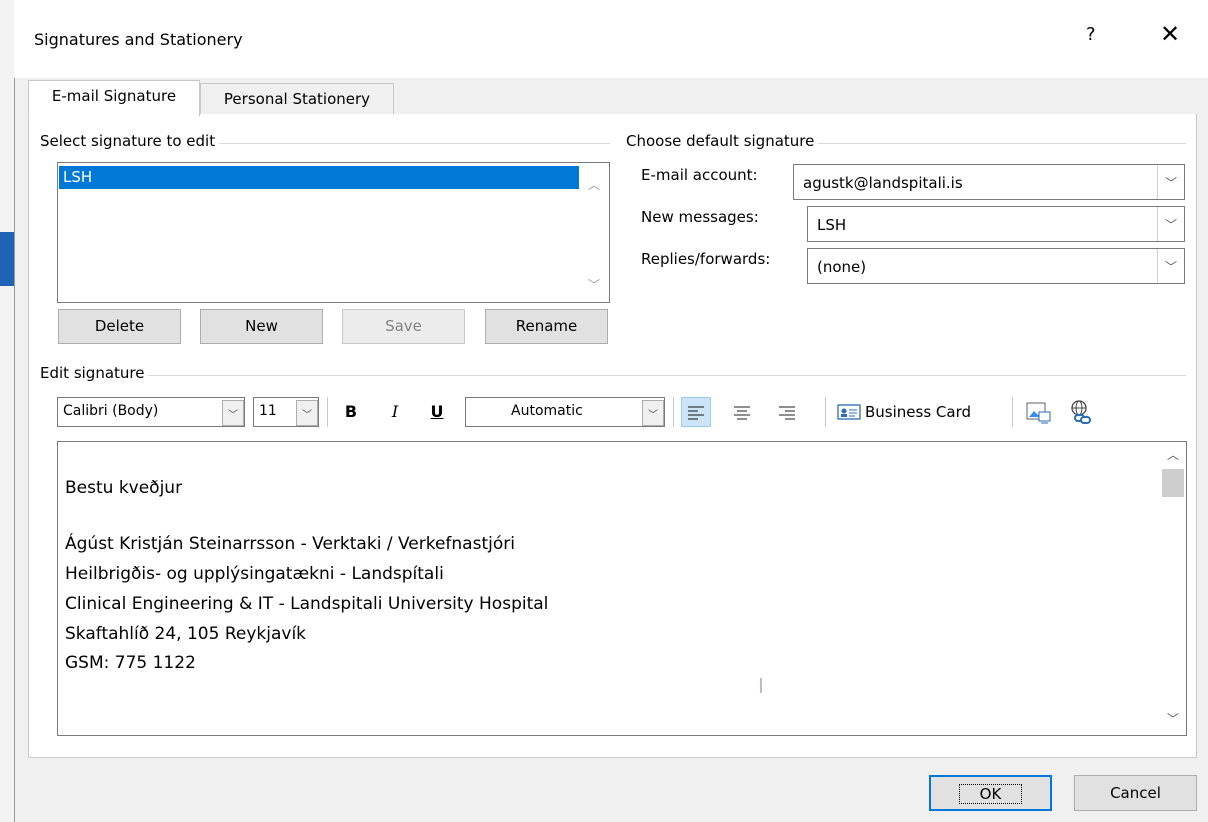 The image size is (1208, 822). I want to click on align-right-icon, so click(787, 413).